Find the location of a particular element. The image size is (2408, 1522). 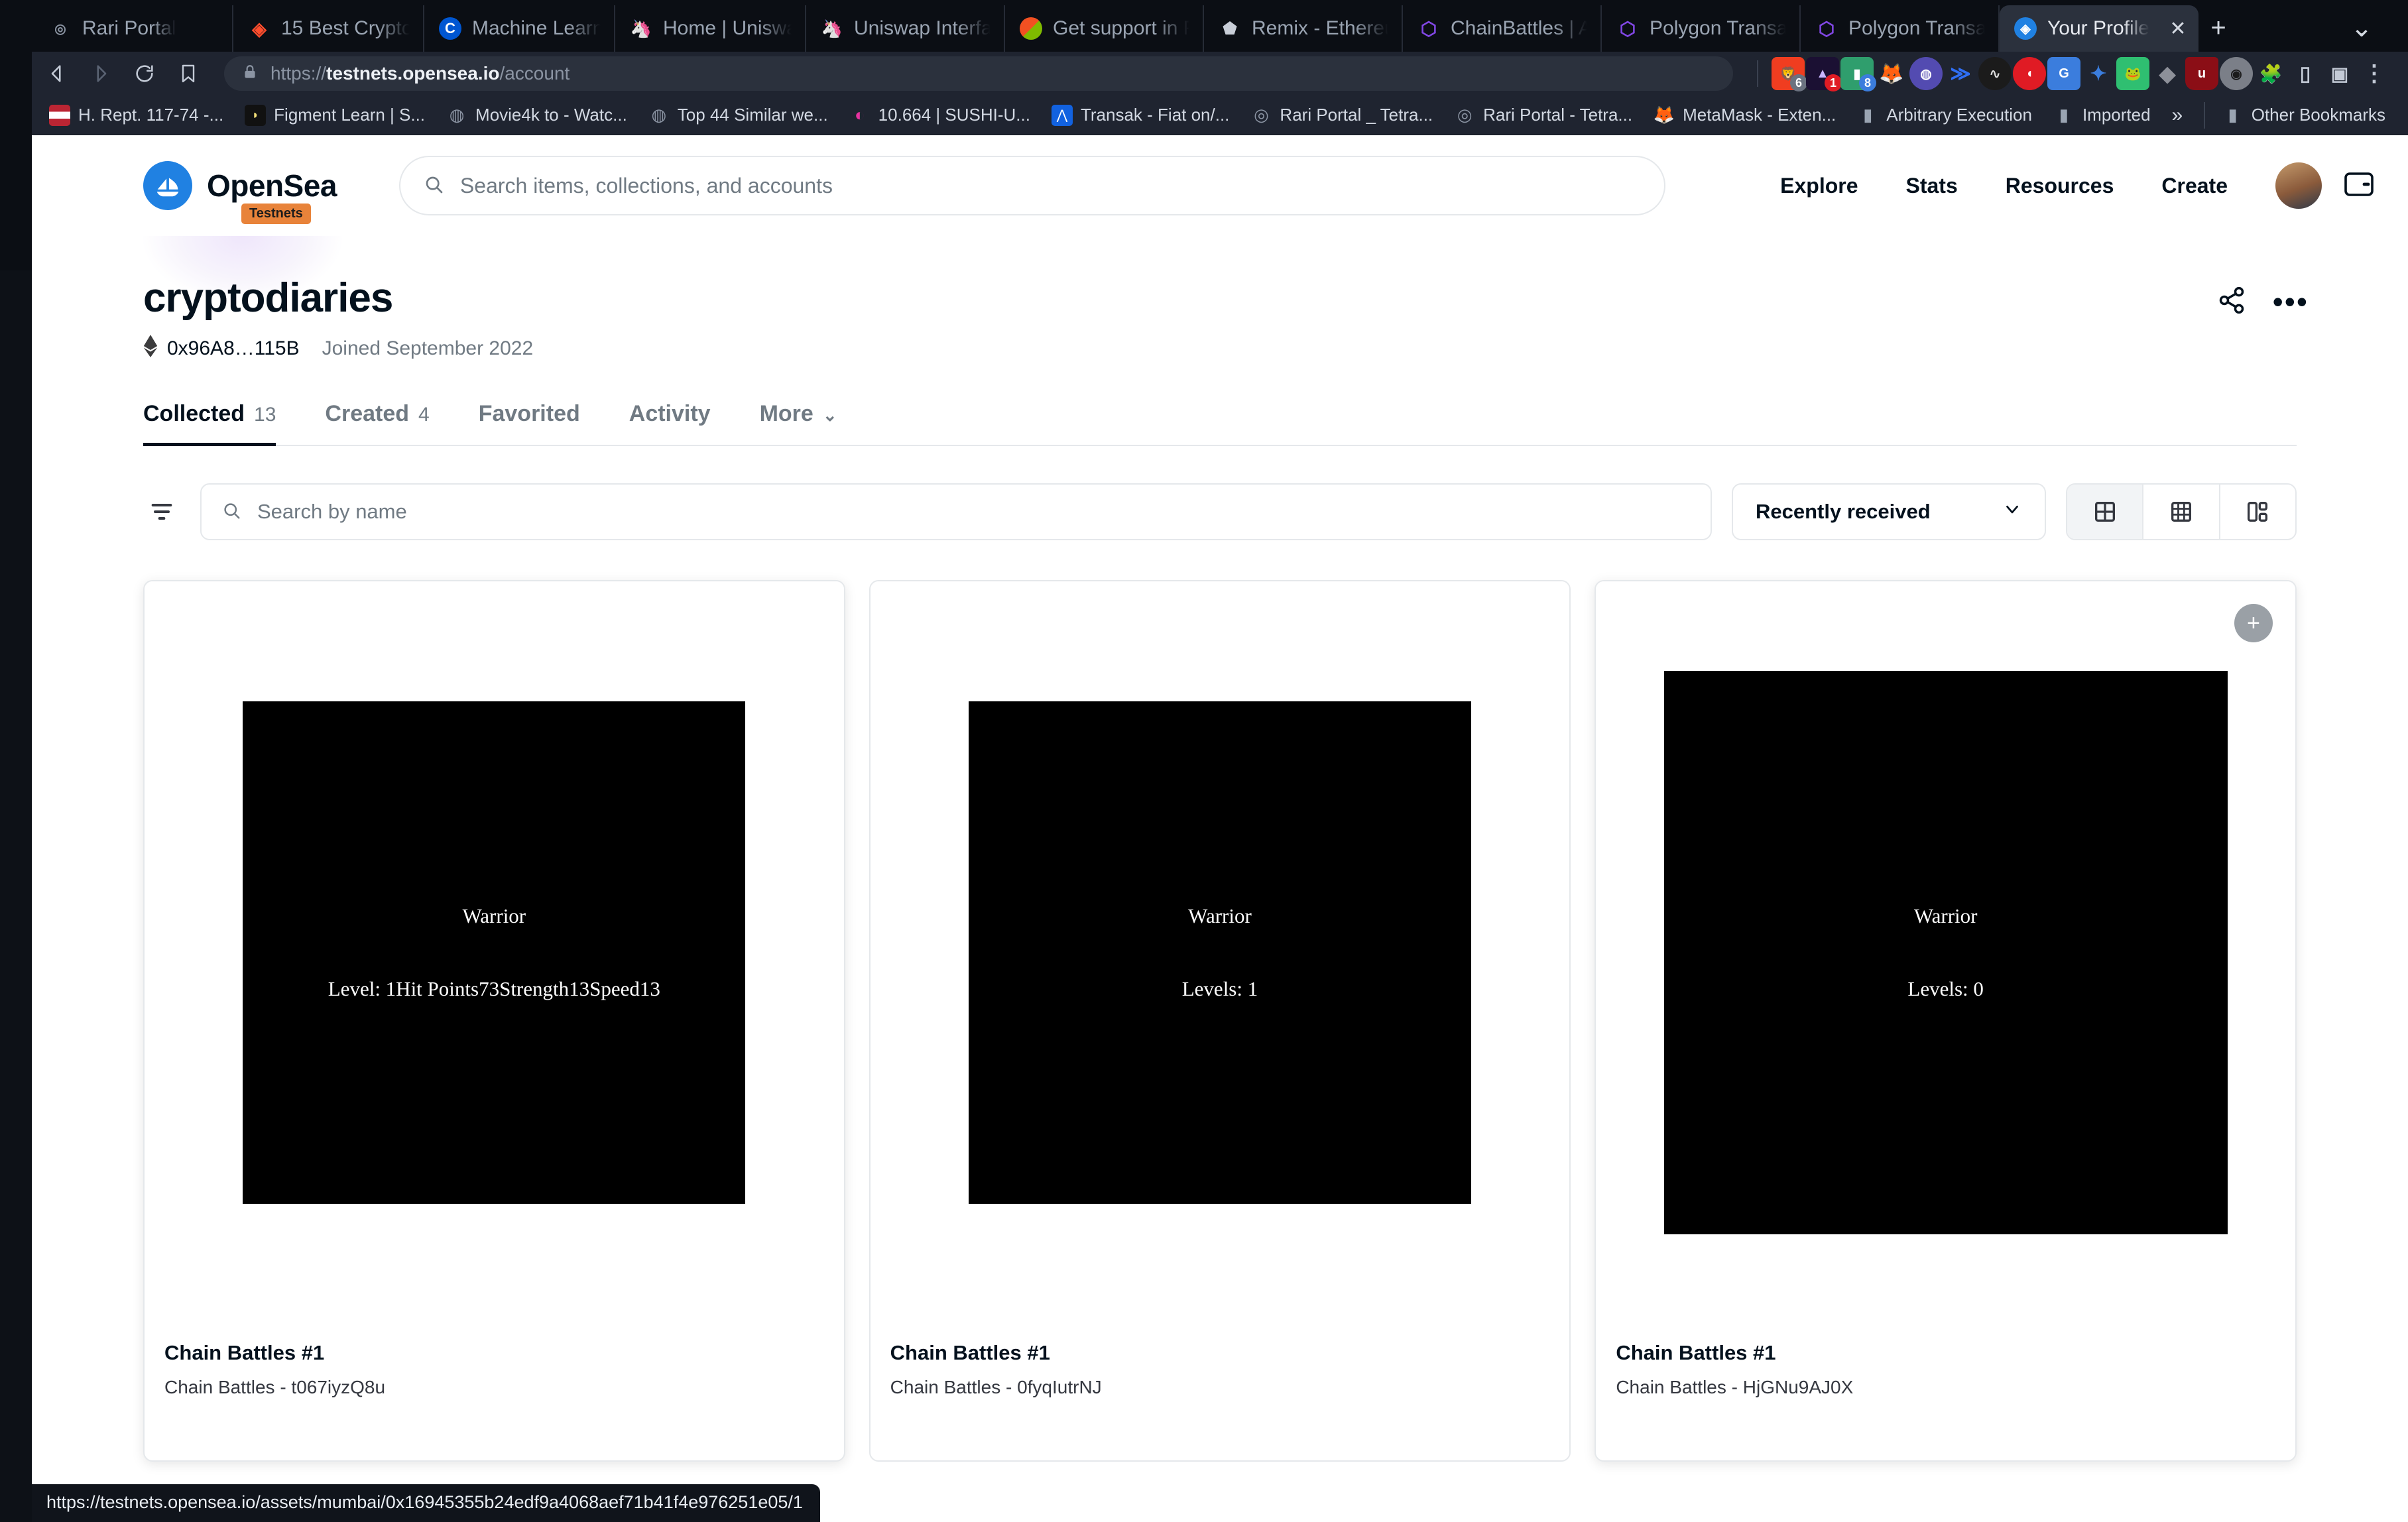

browser-tab: ■ Get support in Partner is located at coordinates (1104, 28).